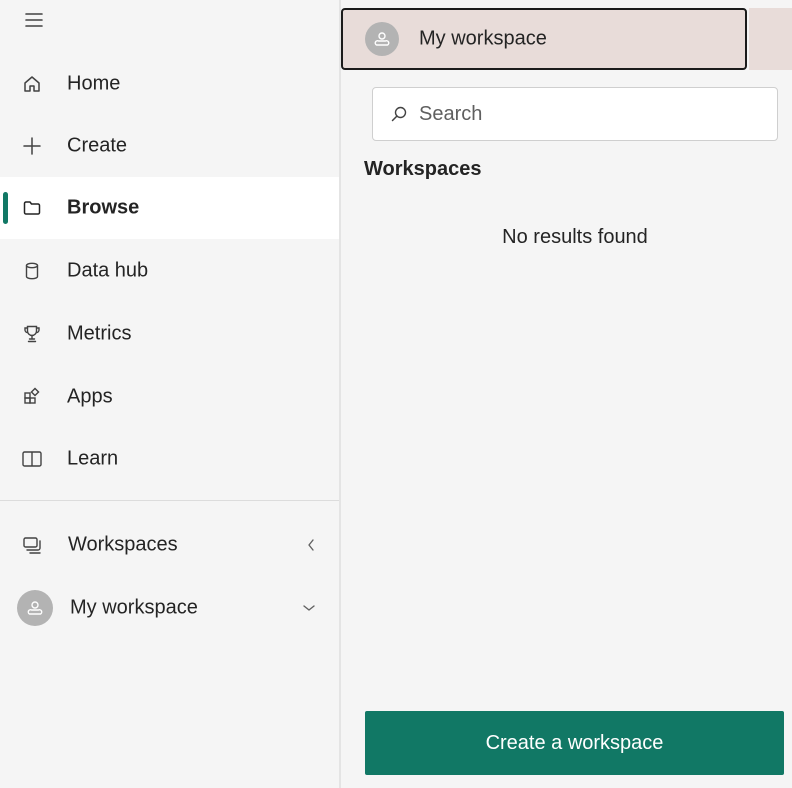 Image resolution: width=792 pixels, height=788 pixels. What do you see at coordinates (169, 500) in the screenshot?
I see `nav-divider` at bounding box center [169, 500].